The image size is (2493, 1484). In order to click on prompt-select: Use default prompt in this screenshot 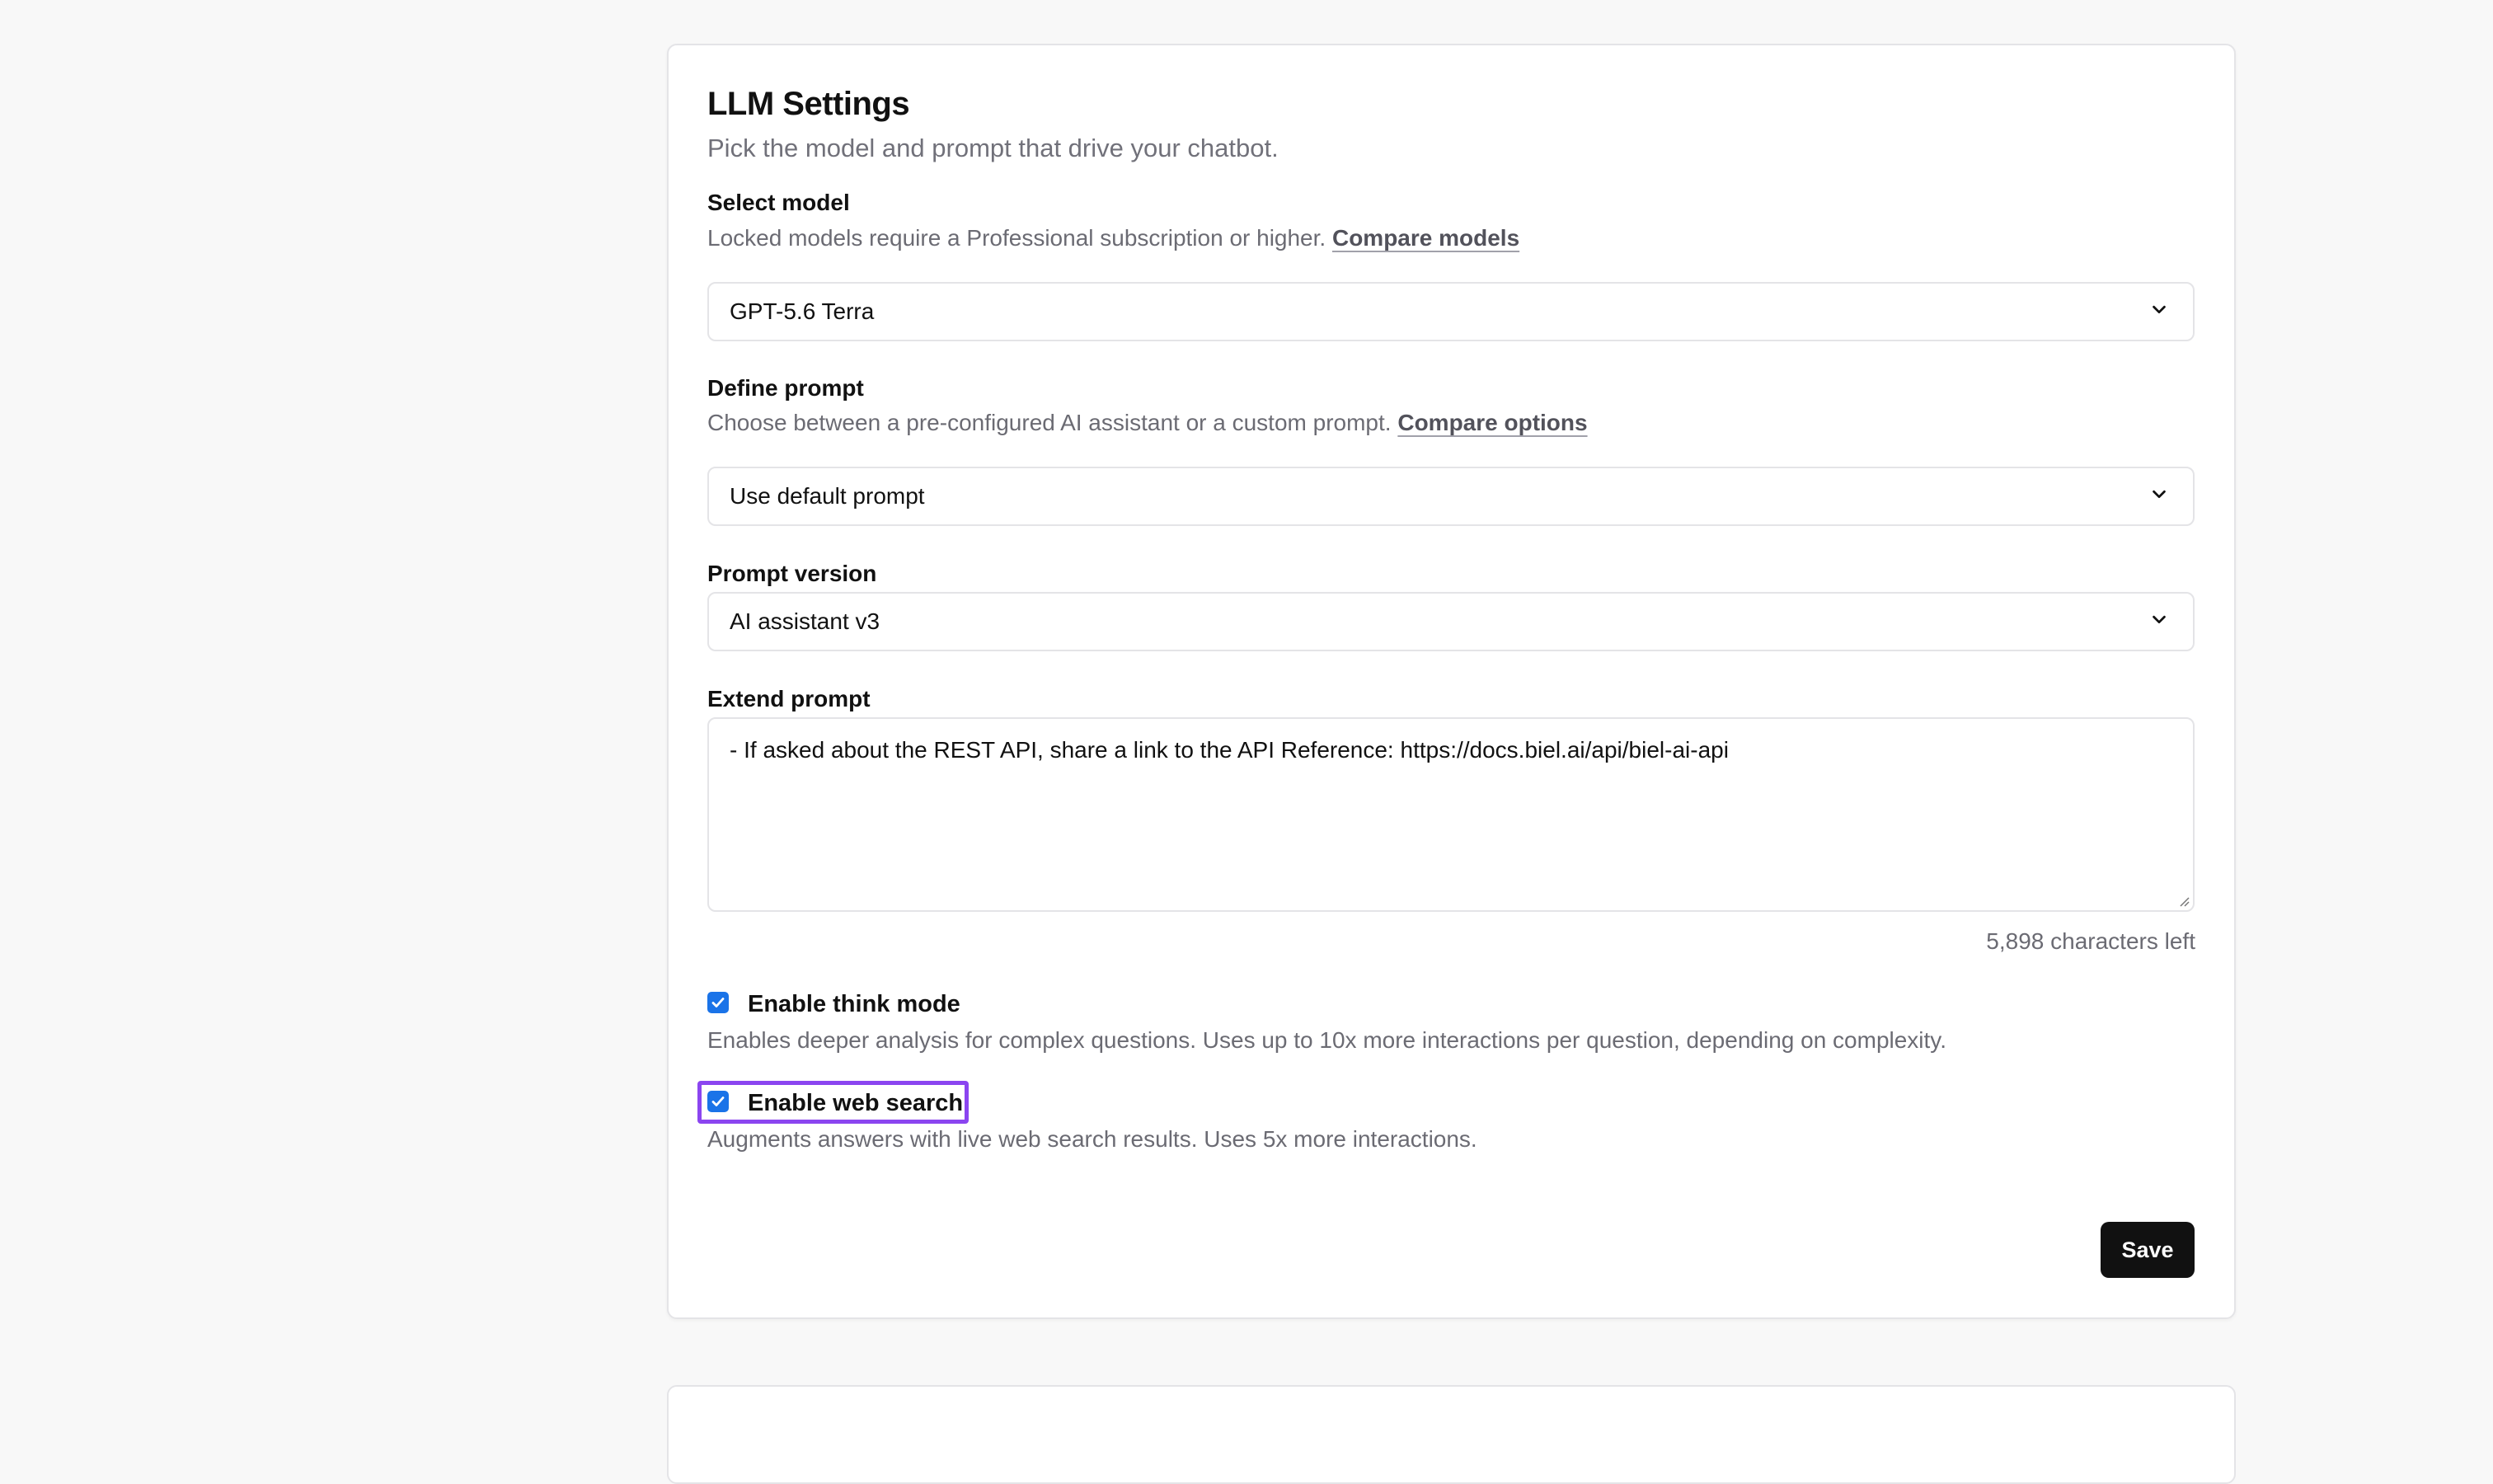, I will do `click(1451, 496)`.